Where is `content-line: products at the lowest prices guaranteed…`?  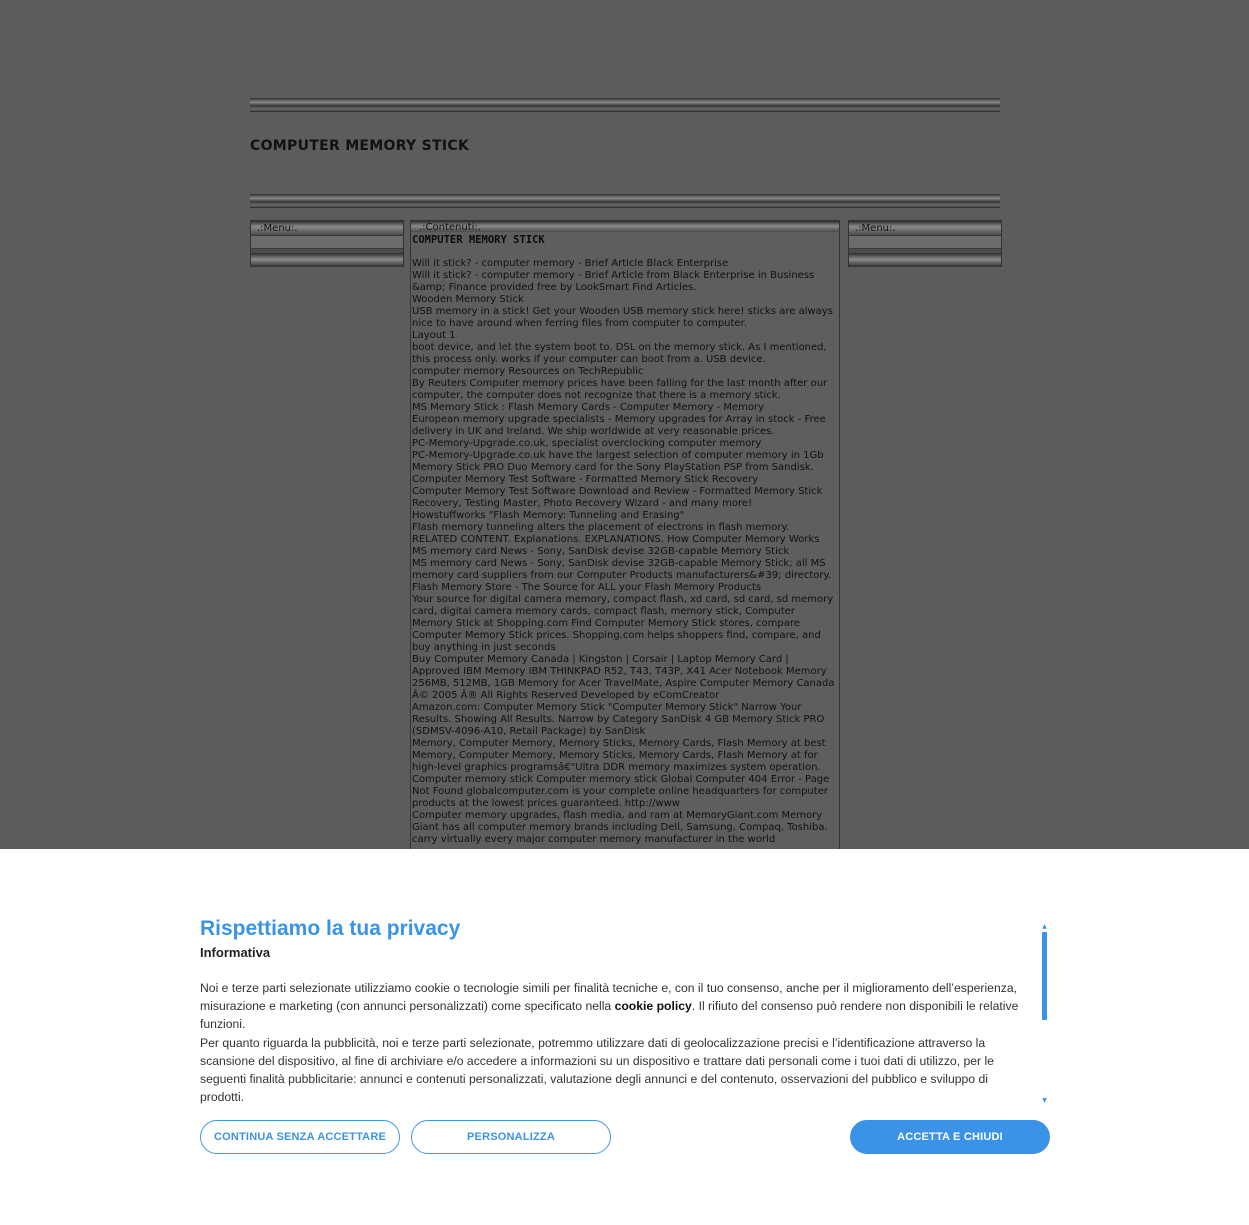 content-line: products at the lowest prices guaranteed… is located at coordinates (546, 803).